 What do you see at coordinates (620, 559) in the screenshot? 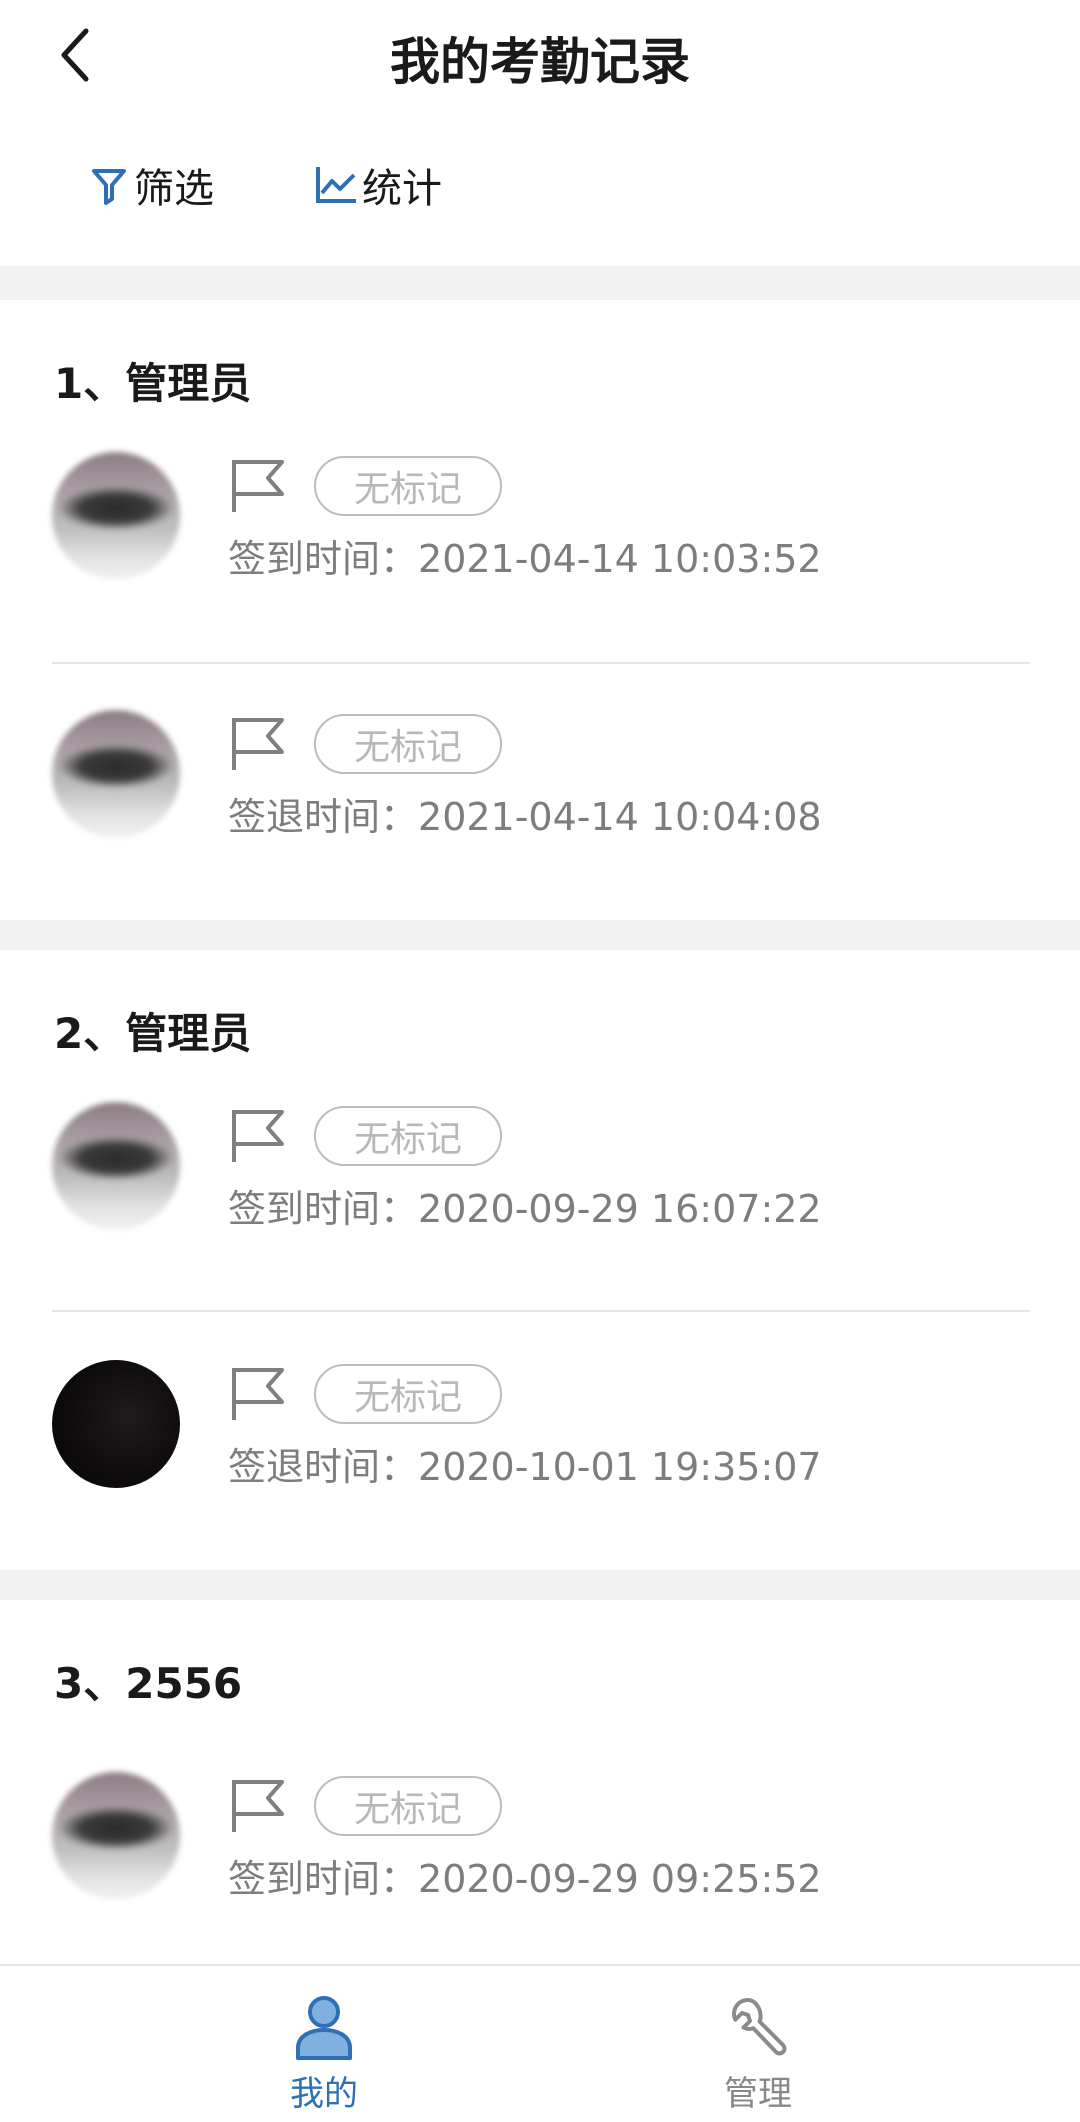
I see `time-value: 2021-04-14 10:03:52` at bounding box center [620, 559].